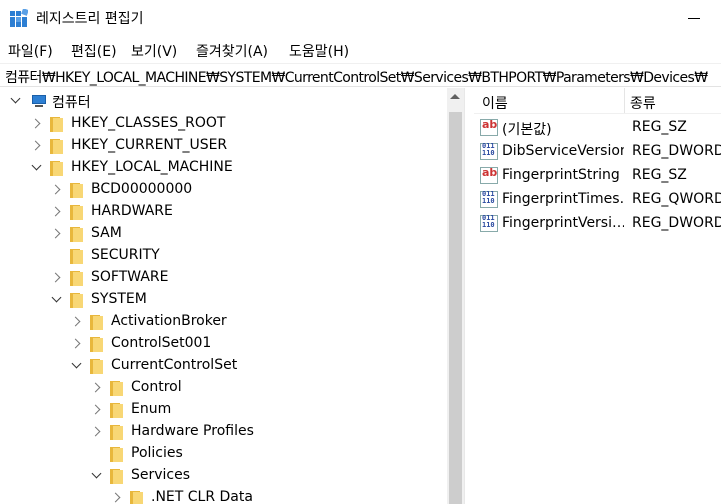  What do you see at coordinates (489, 175) in the screenshot?
I see `string-value-icon: ab` at bounding box center [489, 175].